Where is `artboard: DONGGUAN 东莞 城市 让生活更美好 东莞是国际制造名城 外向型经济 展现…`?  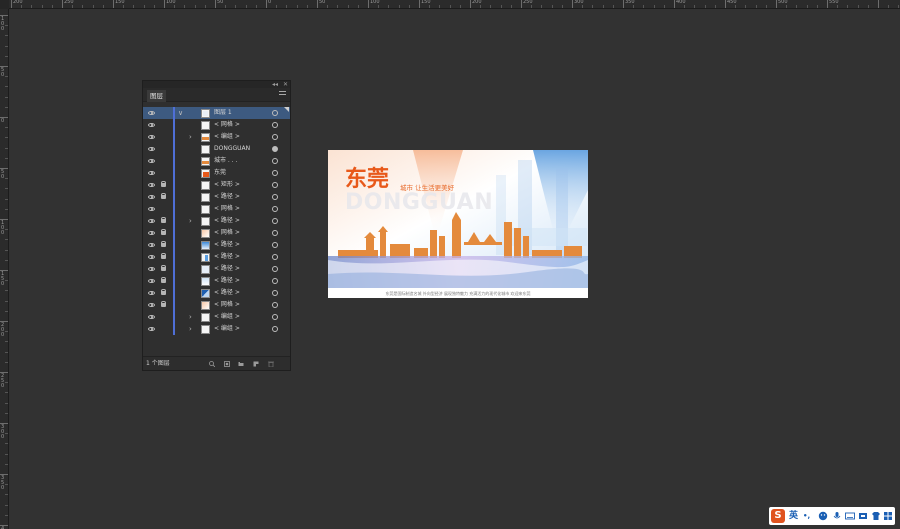 artboard: DONGGUAN 东莞 城市 让生活更美好 东莞是国际制造名城 外向型经济 展现… is located at coordinates (458, 224).